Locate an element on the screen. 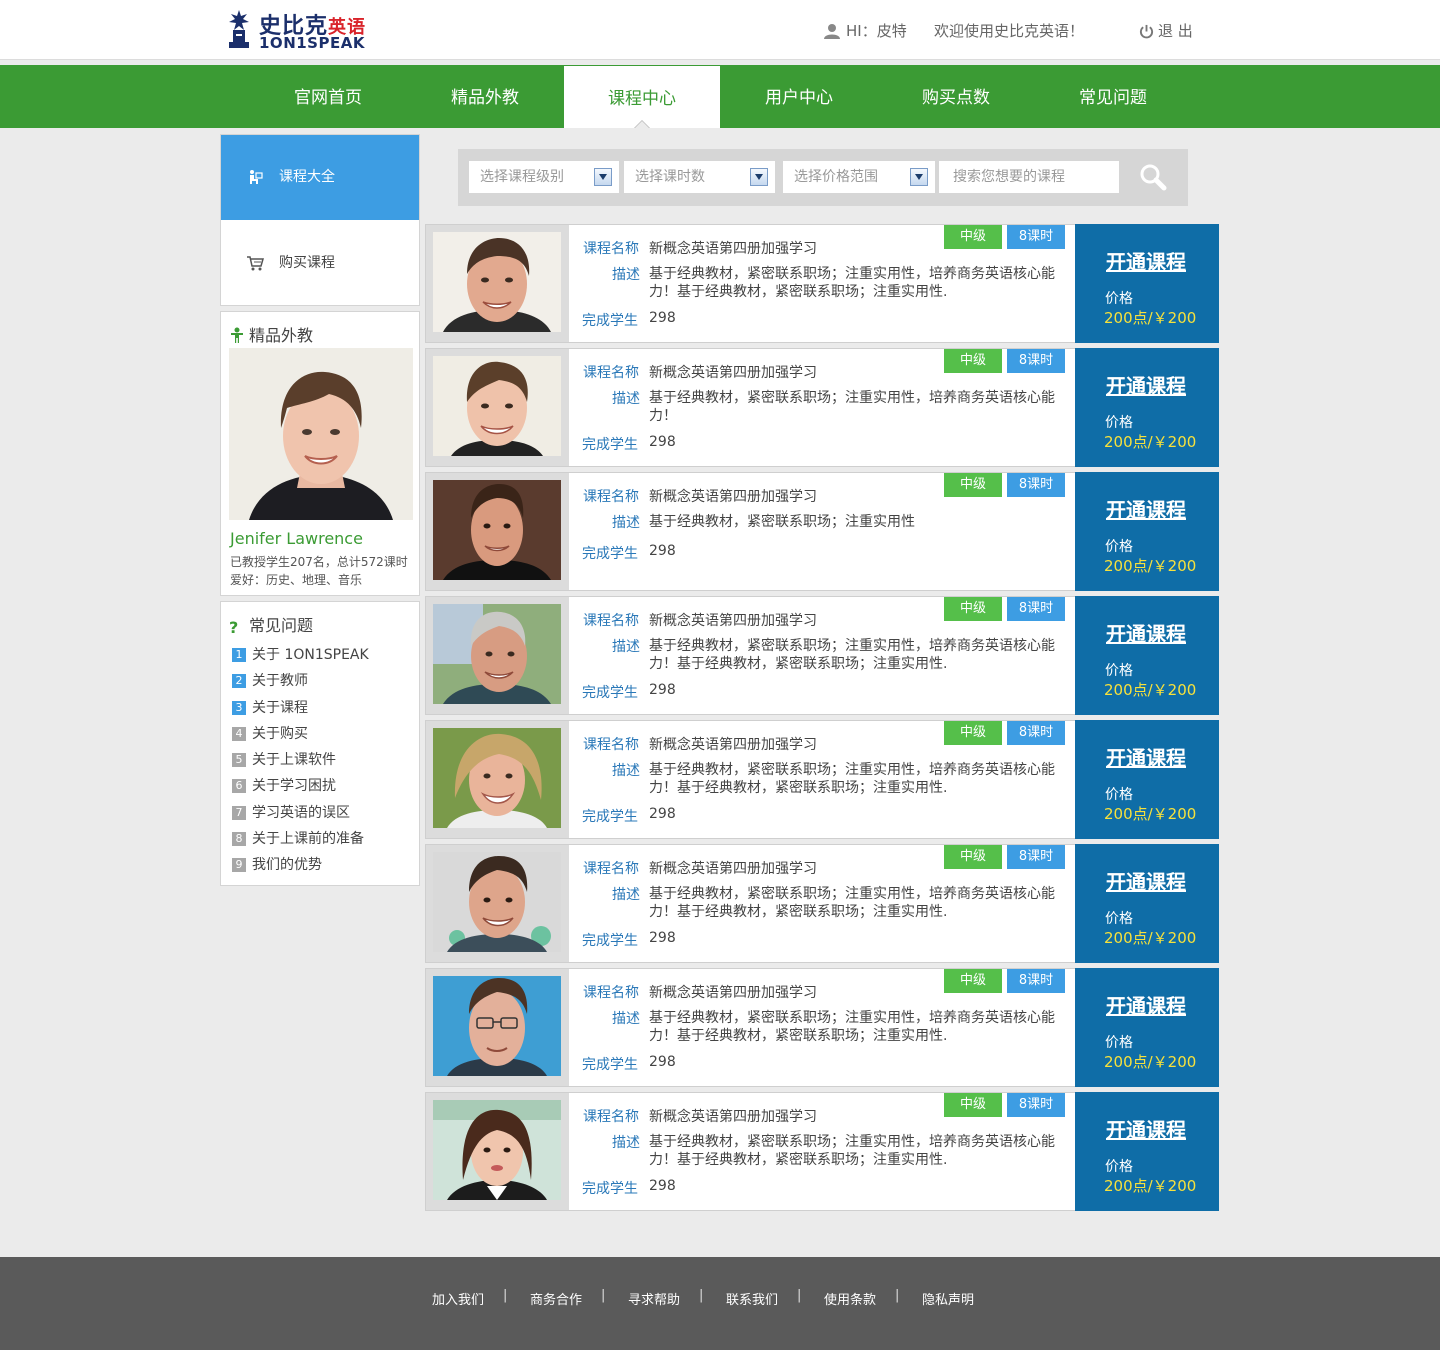 The width and height of the screenshot is (1440, 1350). nav-home: 官网首页 is located at coordinates (328, 96).